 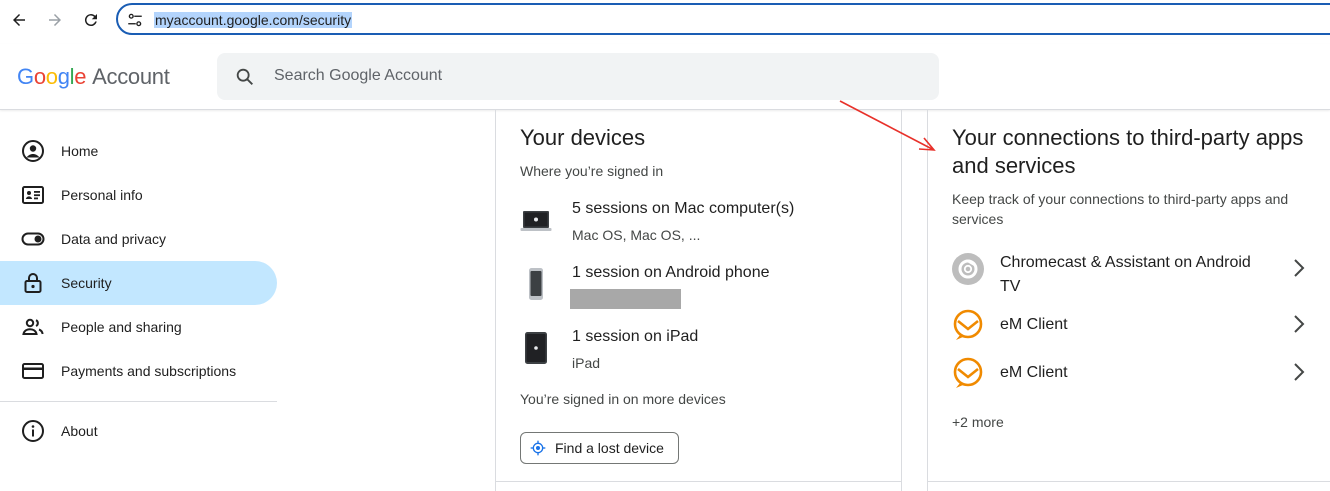 What do you see at coordinates (25, 76) in the screenshot?
I see `logo-letter: G` at bounding box center [25, 76].